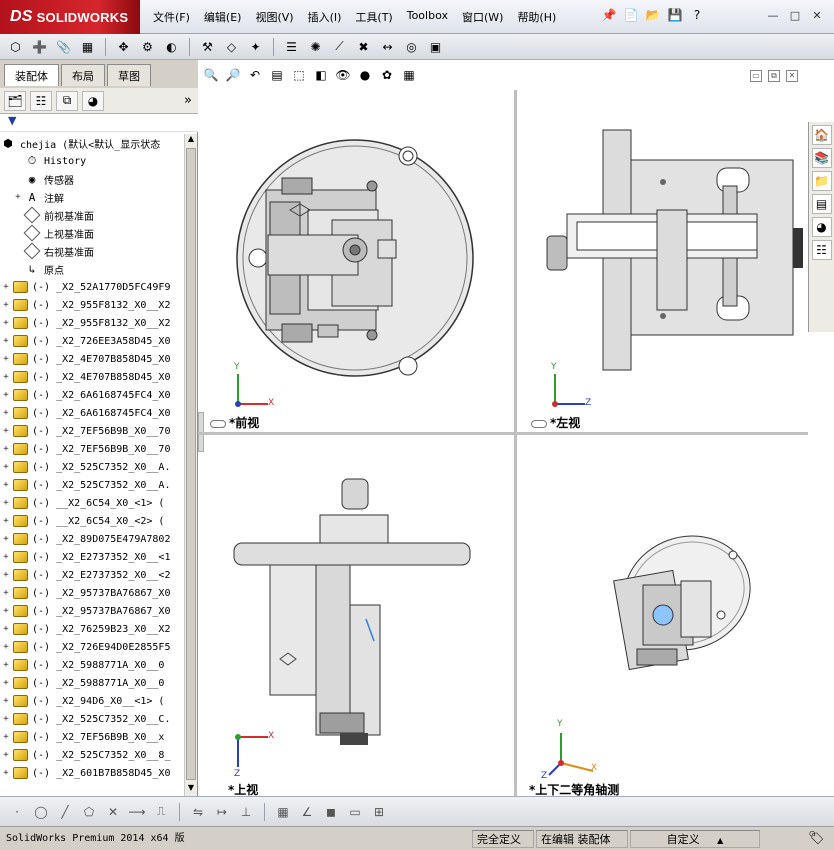 The image size is (834, 850). Describe the element at coordinates (821, 181) in the screenshot. I see `file-explorer-icon: 📁` at that location.